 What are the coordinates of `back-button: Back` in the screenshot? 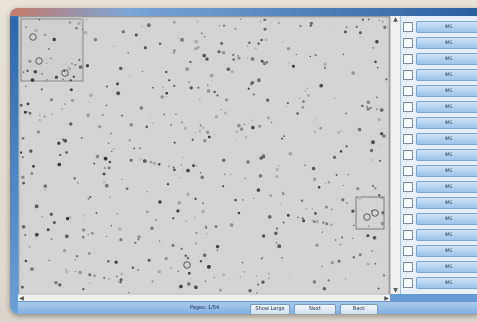 It's located at (359, 309).